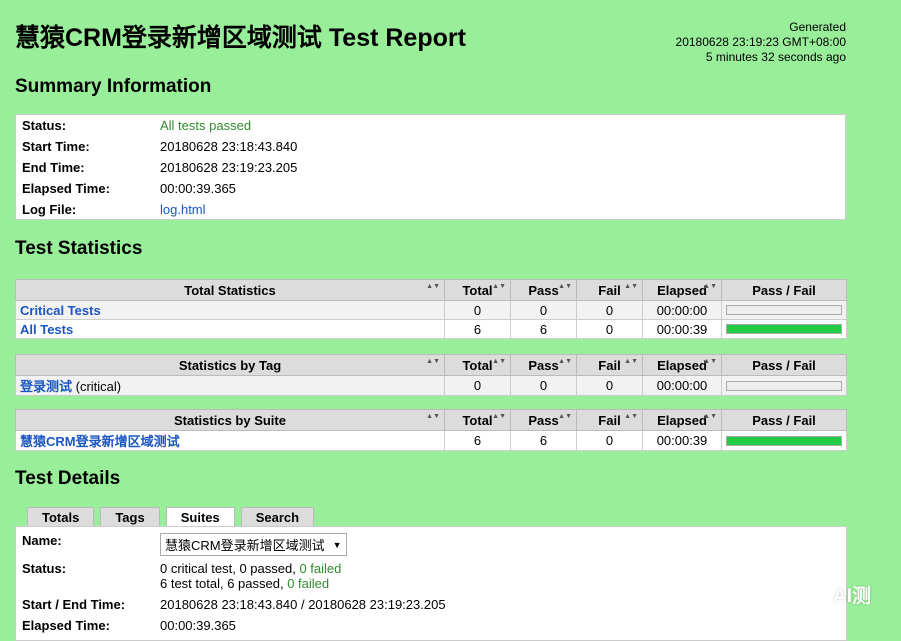 Image resolution: width=901 pixels, height=641 pixels. What do you see at coordinates (240, 38) in the screenshot?
I see `report-title: 慧猿CRM登录新增区域测试 Test Report` at bounding box center [240, 38].